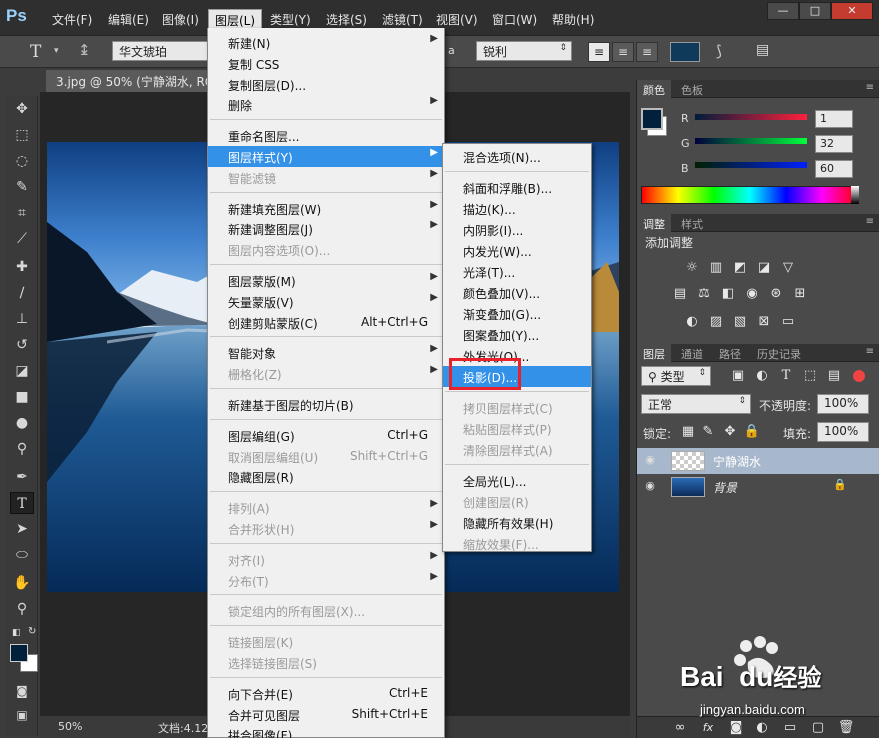 Image resolution: width=879 pixels, height=738 pixels. Describe the element at coordinates (843, 432) in the screenshot. I see `fill-input: 100%` at that location.